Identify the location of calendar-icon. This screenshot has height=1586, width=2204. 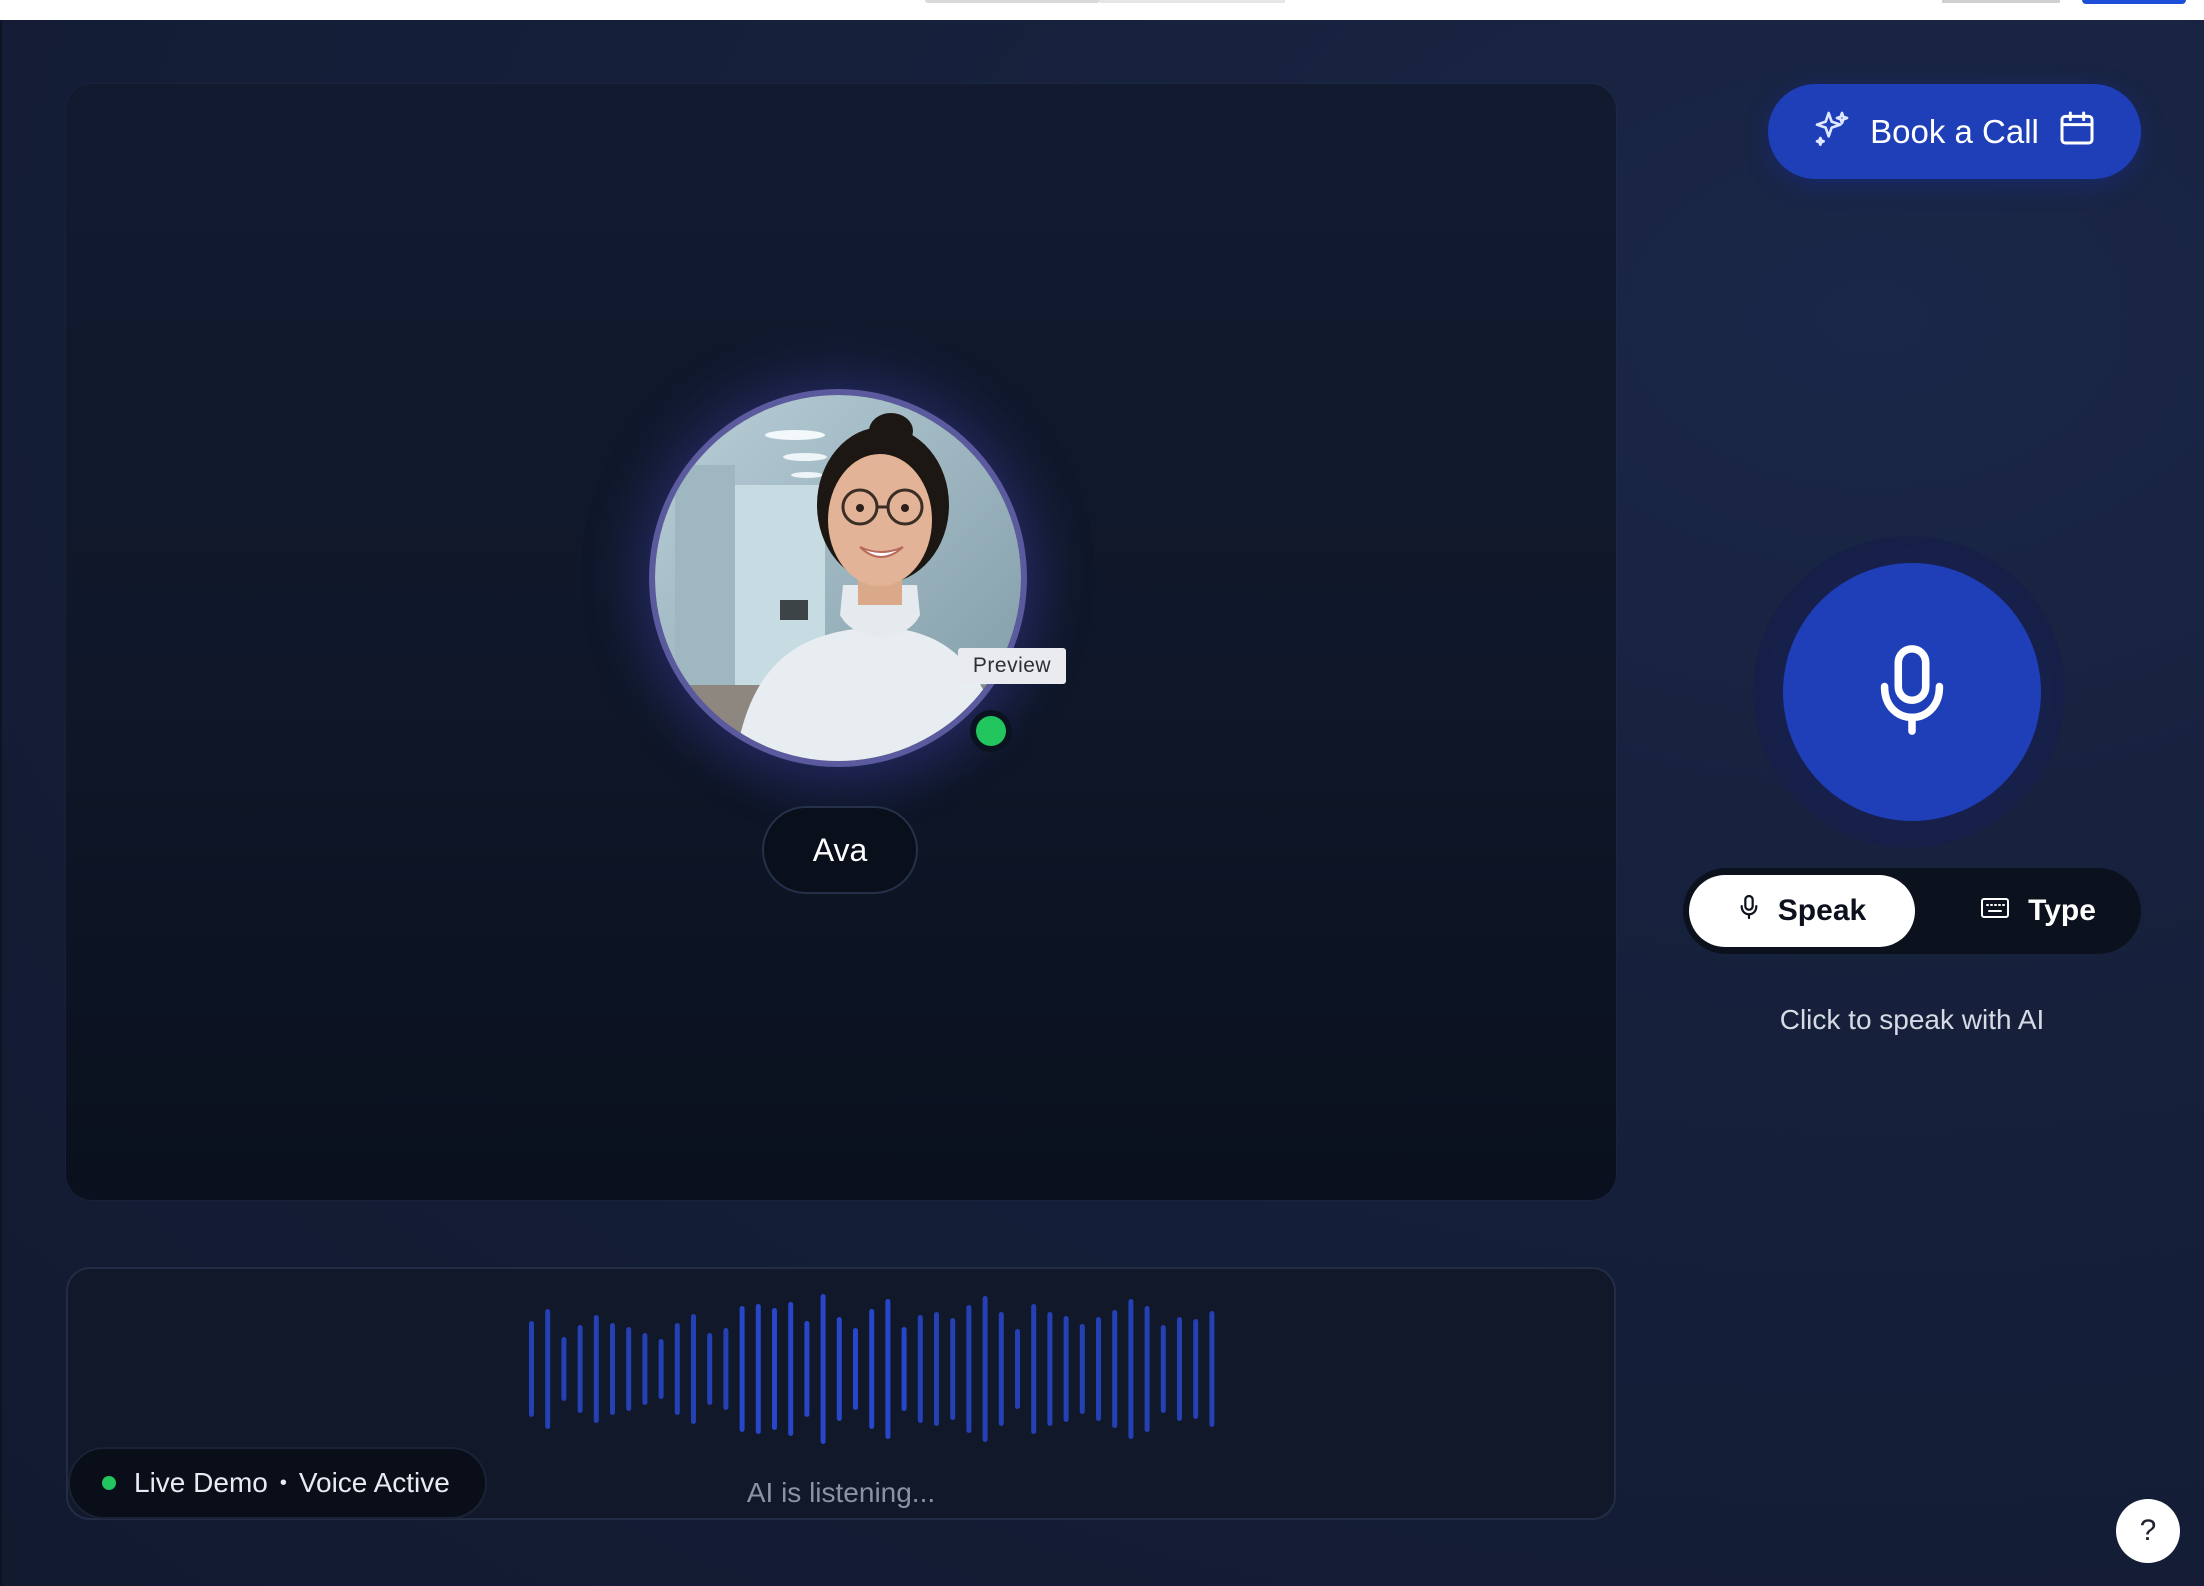
(2077, 132).